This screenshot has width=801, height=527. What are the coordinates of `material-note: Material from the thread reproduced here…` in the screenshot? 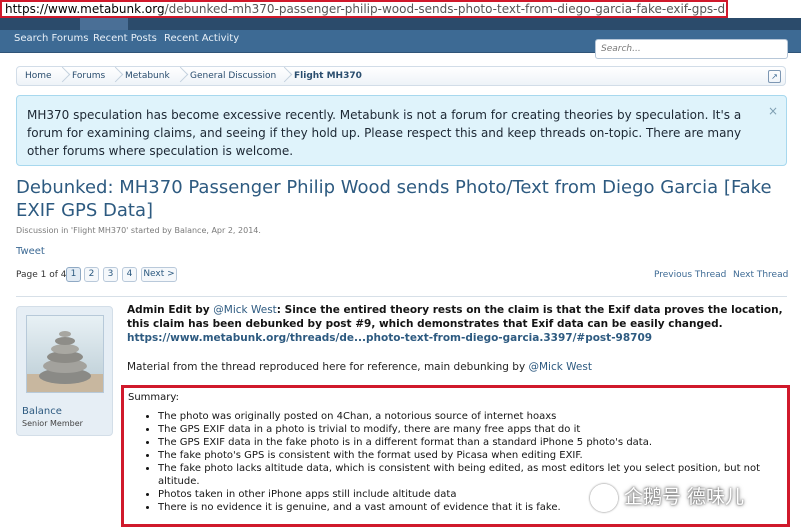 It's located at (359, 367).